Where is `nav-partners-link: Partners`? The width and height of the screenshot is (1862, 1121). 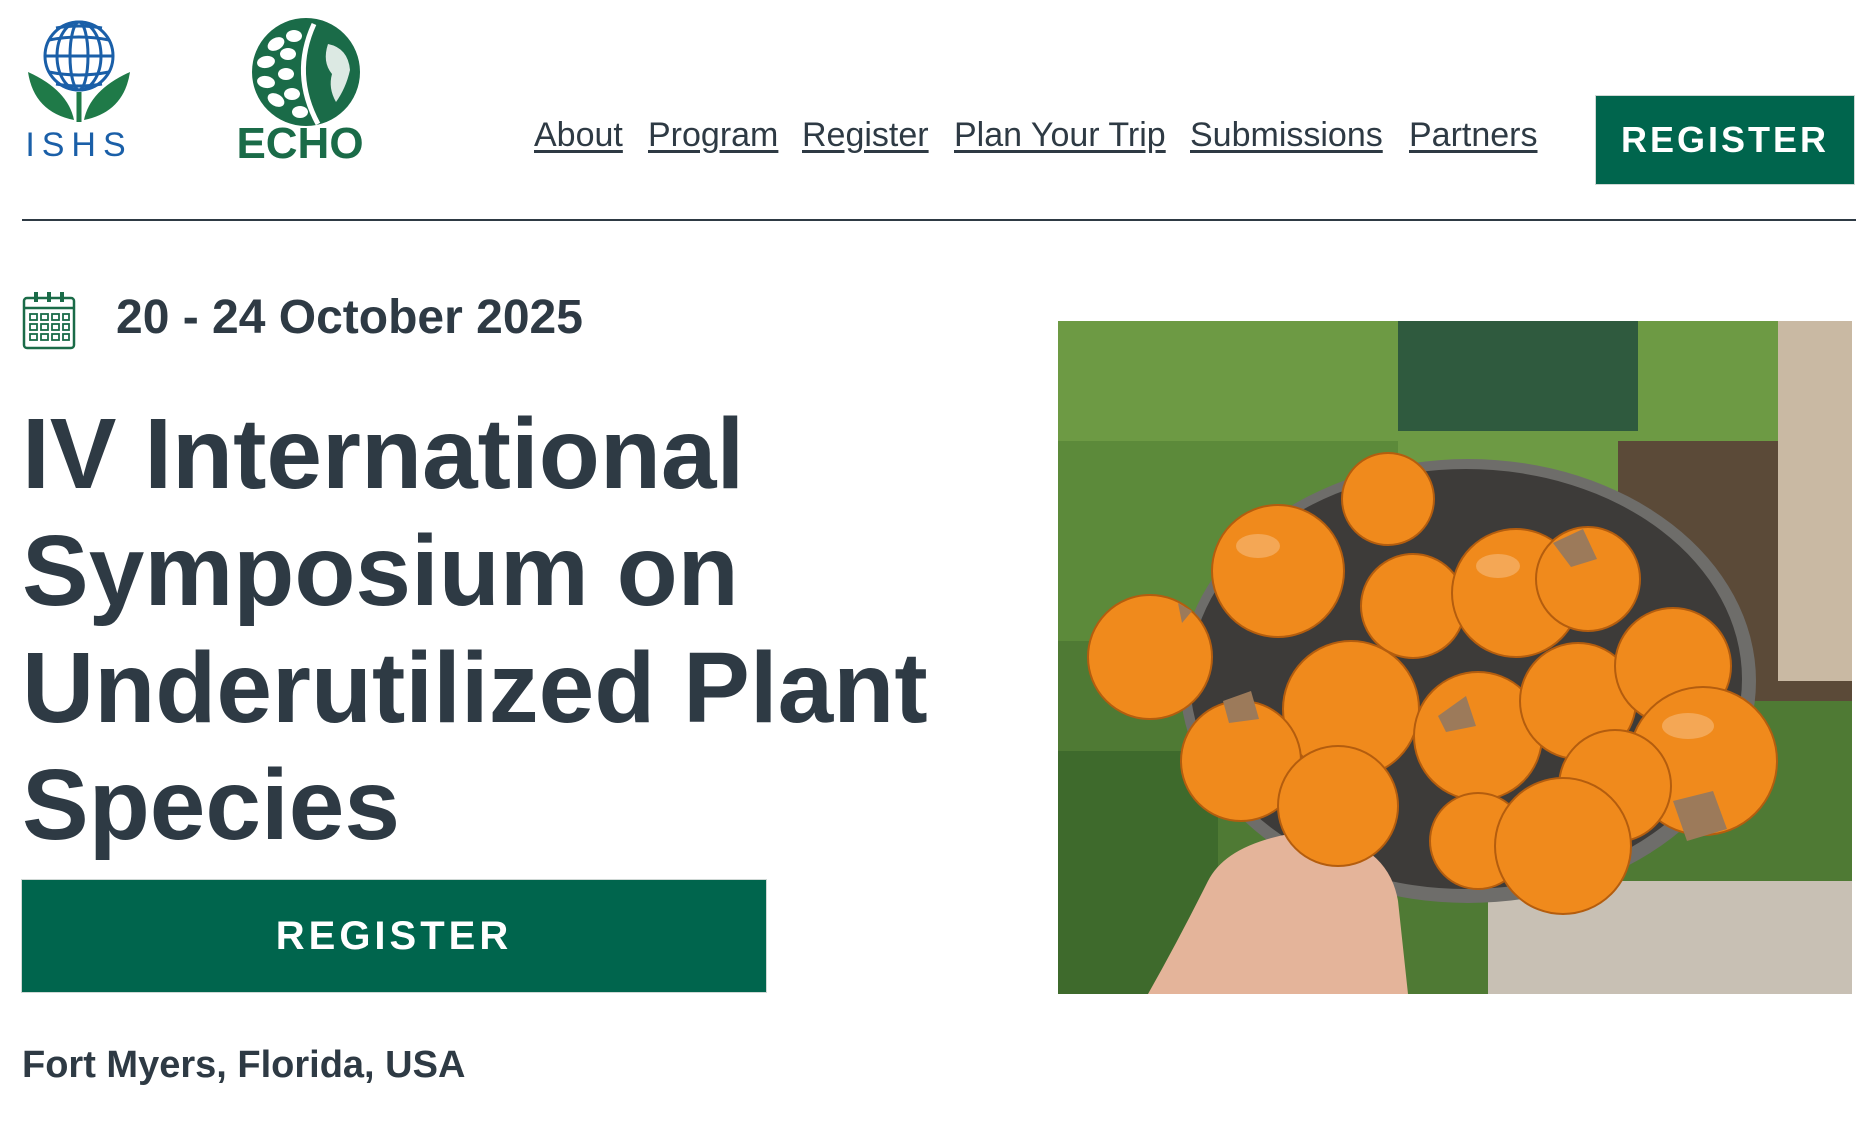
nav-partners-link: Partners is located at coordinates (1473, 135).